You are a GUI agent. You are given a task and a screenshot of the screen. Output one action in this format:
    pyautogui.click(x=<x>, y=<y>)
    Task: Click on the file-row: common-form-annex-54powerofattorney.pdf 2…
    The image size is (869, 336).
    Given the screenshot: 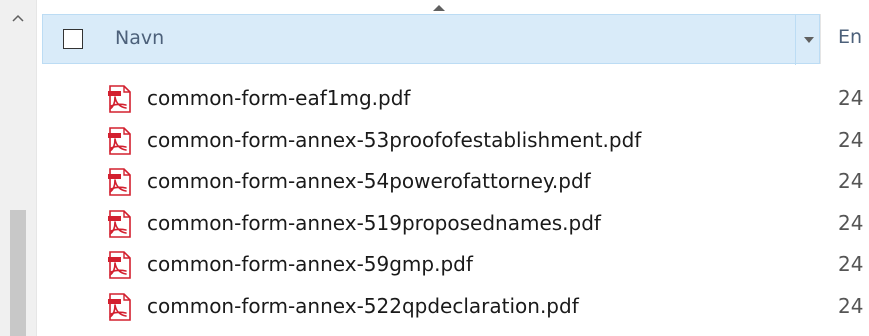 What is the action you would take?
    pyautogui.click(x=434, y=182)
    